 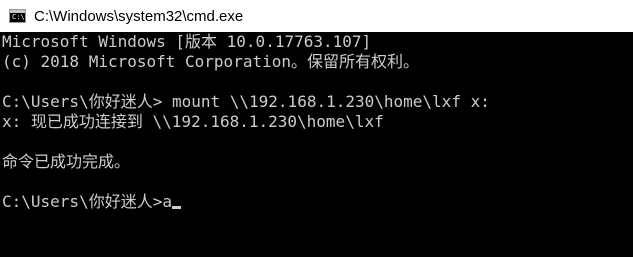 I want to click on cmd-icon: C:\, so click(x=17, y=16).